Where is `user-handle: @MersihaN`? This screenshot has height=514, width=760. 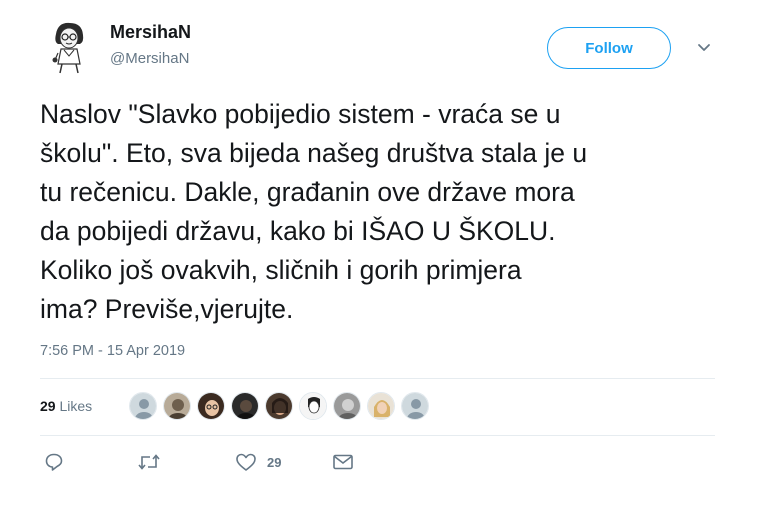 user-handle: @MersihaN is located at coordinates (149, 58).